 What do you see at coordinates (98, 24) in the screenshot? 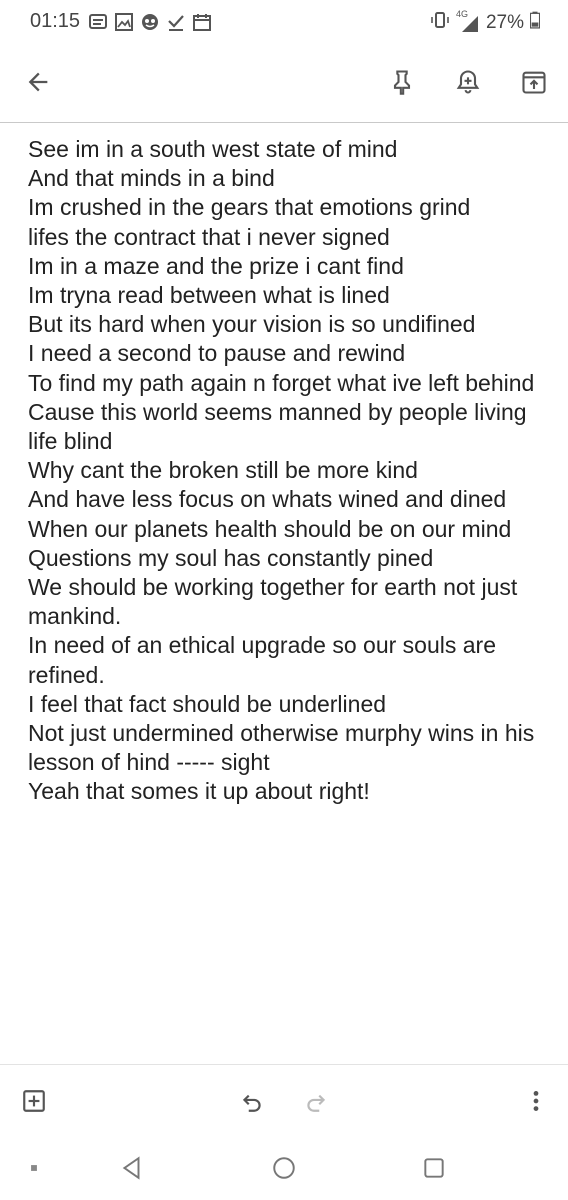
I see `message-icon` at bounding box center [98, 24].